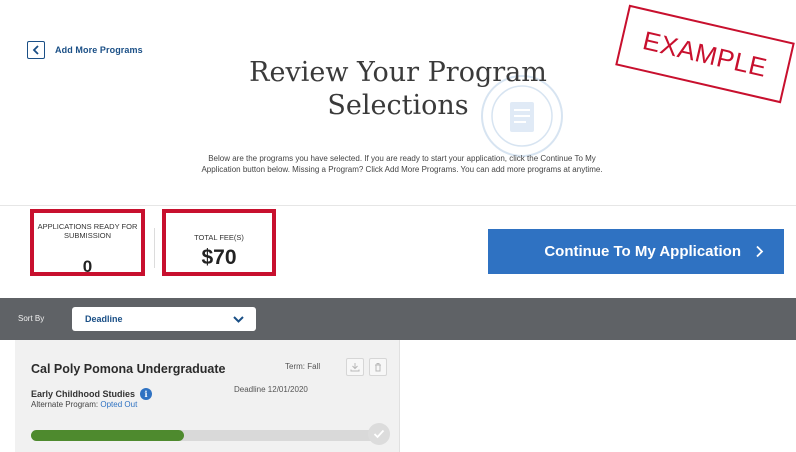 Image resolution: width=796 pixels, height=452 pixels. Describe the element at coordinates (99, 50) in the screenshot. I see `add-more-programs-label: Add More Programs` at that location.